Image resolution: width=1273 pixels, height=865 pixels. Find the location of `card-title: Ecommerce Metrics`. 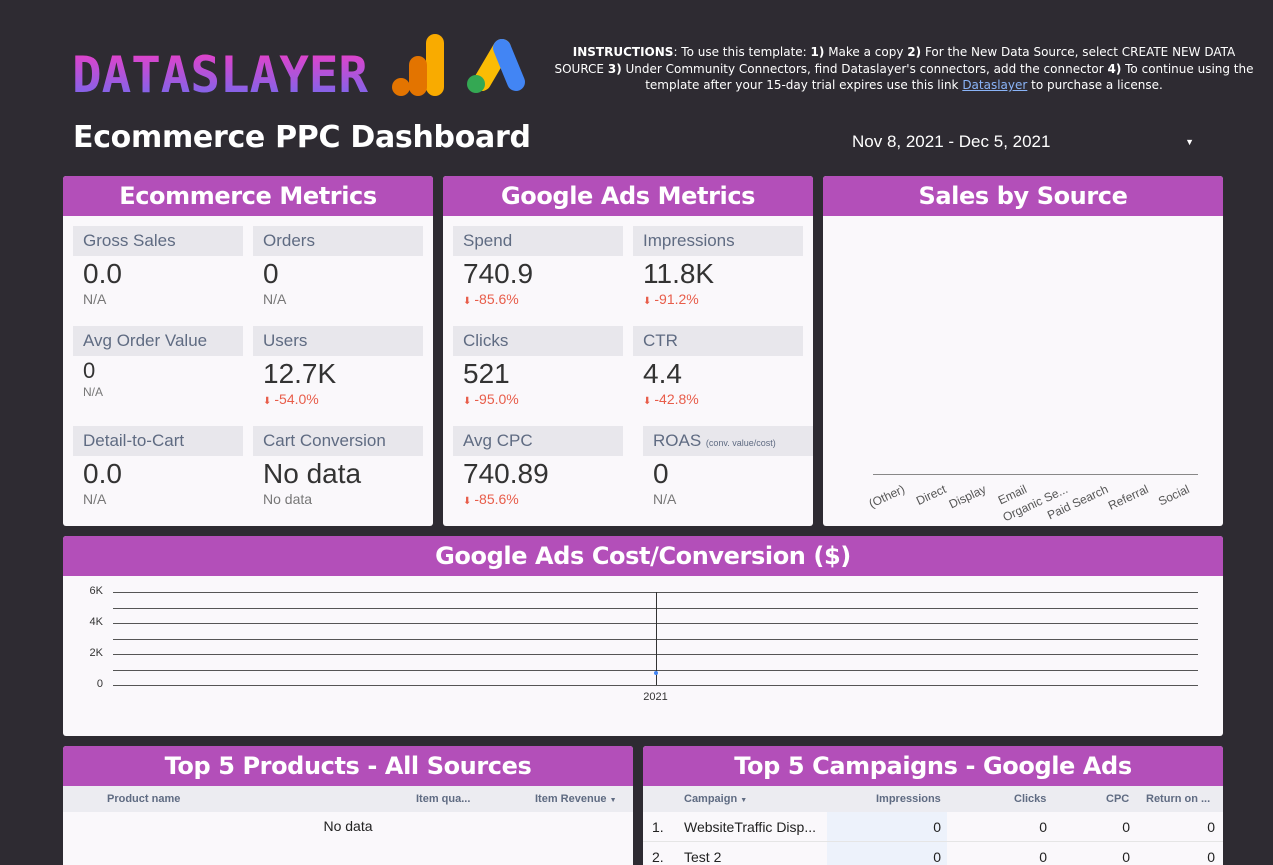

card-title: Ecommerce Metrics is located at coordinates (248, 196).